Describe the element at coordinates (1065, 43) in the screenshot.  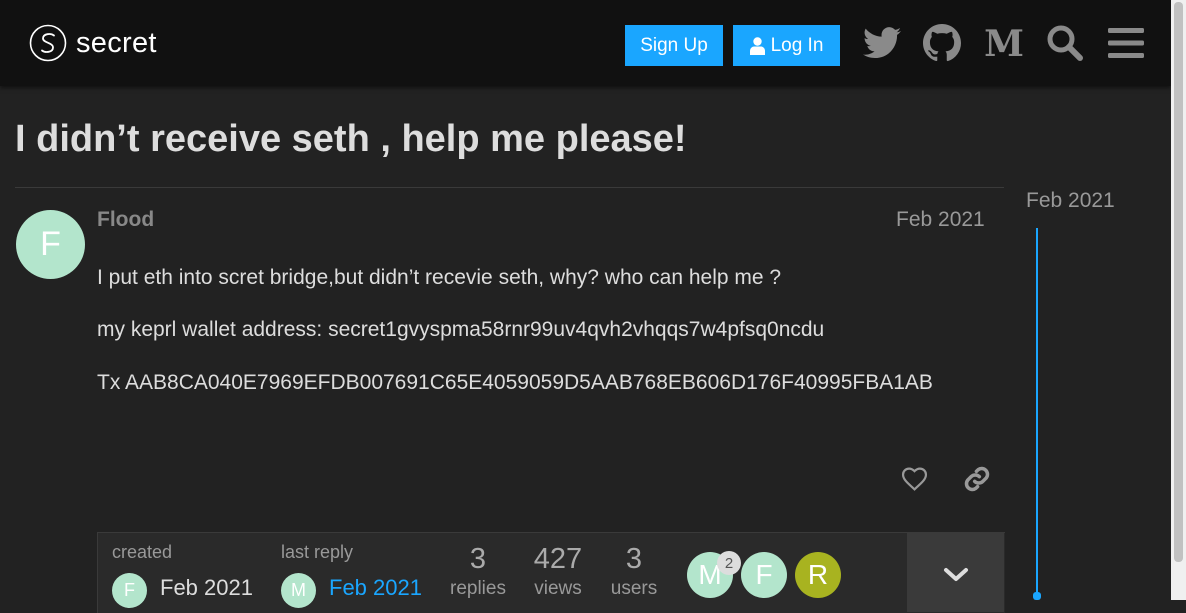
I see `search-icon` at that location.